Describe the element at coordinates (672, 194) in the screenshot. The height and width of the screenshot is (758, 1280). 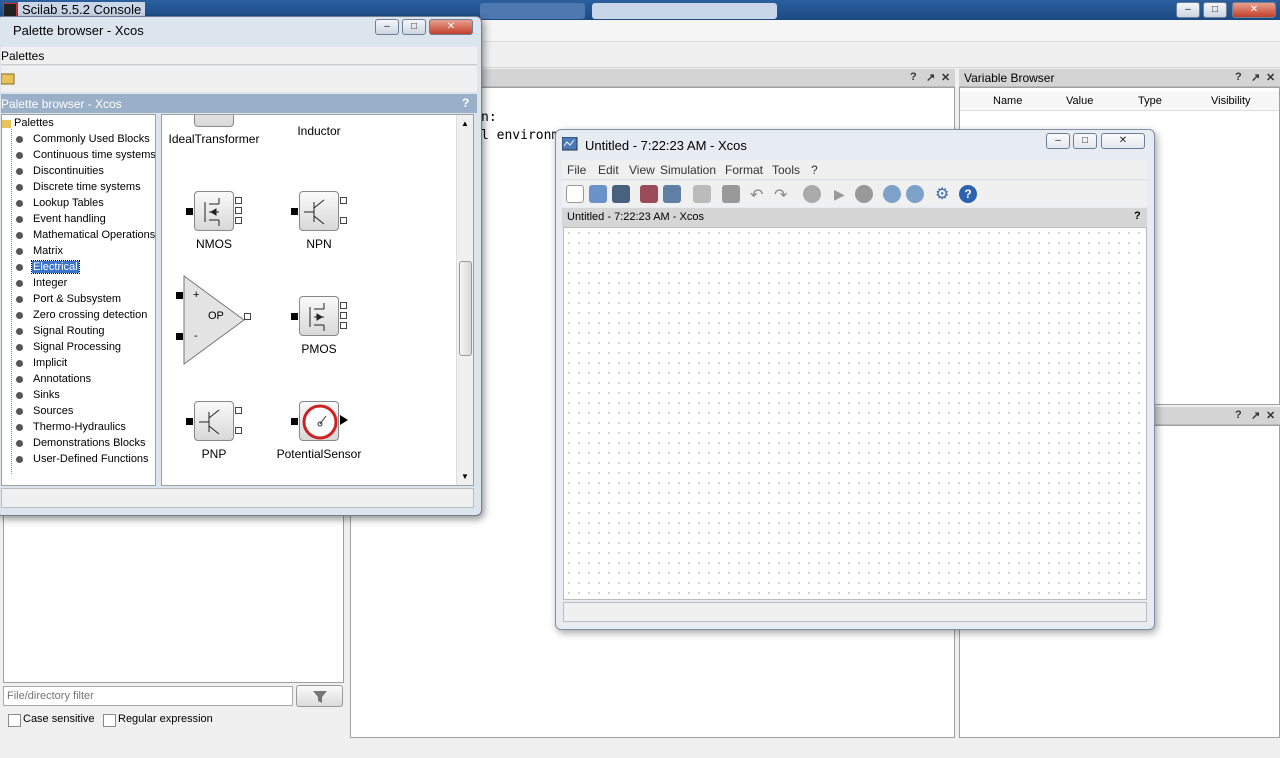
I see `save-as-icon` at that location.